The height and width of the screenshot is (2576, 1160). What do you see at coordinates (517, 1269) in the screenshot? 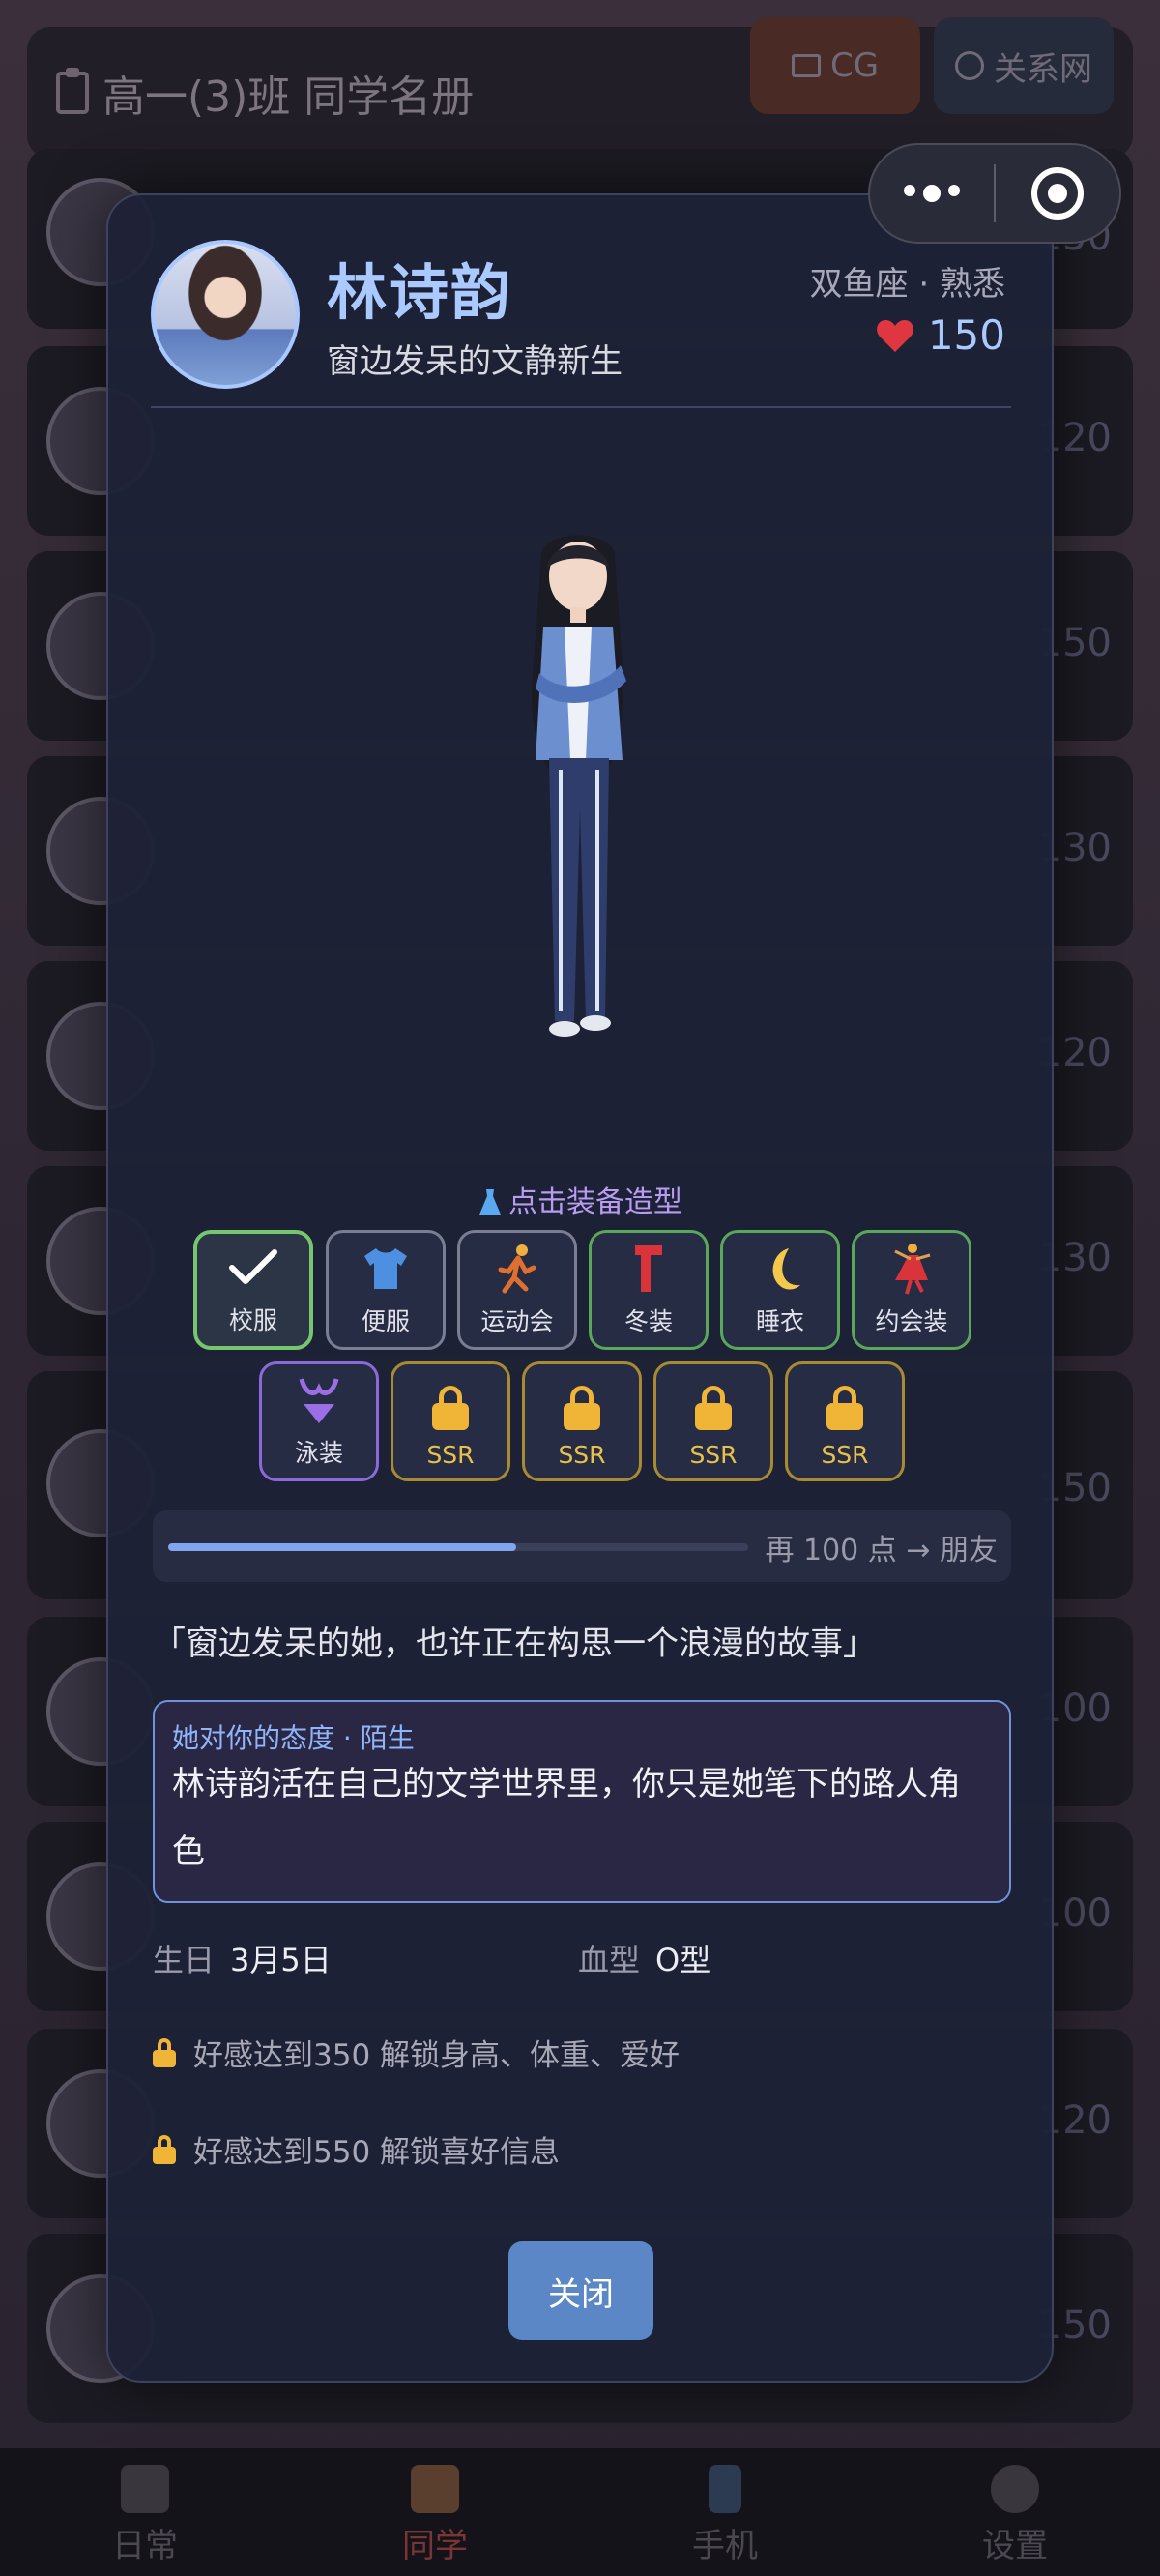
I see `runner-icon` at bounding box center [517, 1269].